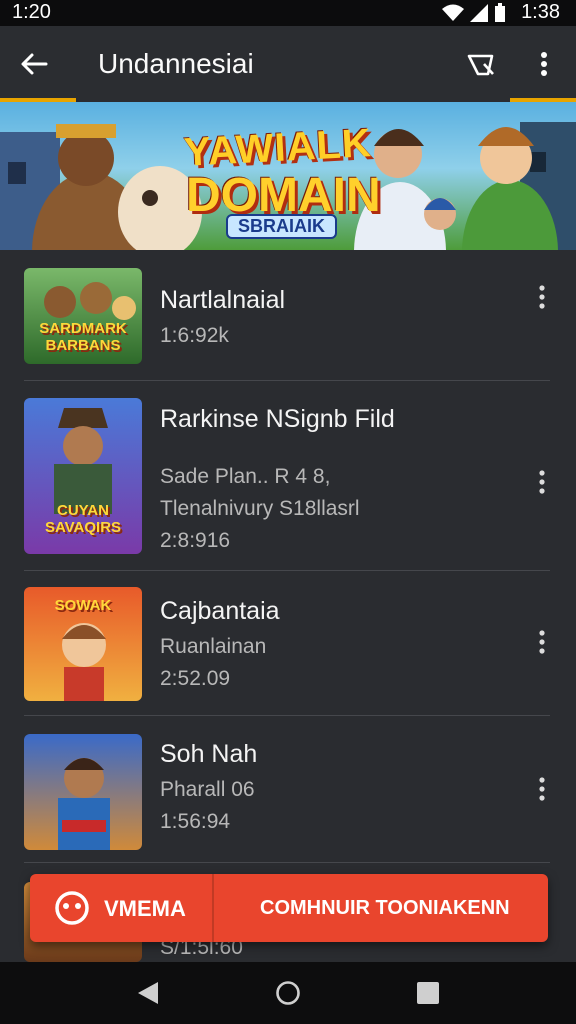 This screenshot has height=1024, width=576. Describe the element at coordinates (385, 908) in the screenshot. I see `cta-continue-button: COMHNUIR TOONIAKENN` at that location.